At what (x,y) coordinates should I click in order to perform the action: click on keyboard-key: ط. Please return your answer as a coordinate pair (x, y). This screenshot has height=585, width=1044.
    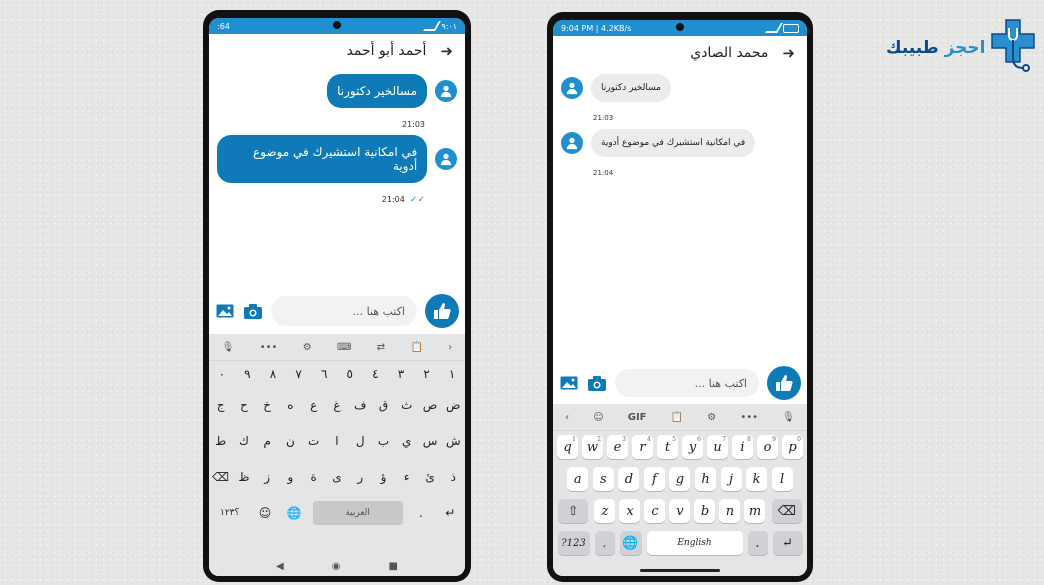
    Looking at the image, I should click on (221, 441).